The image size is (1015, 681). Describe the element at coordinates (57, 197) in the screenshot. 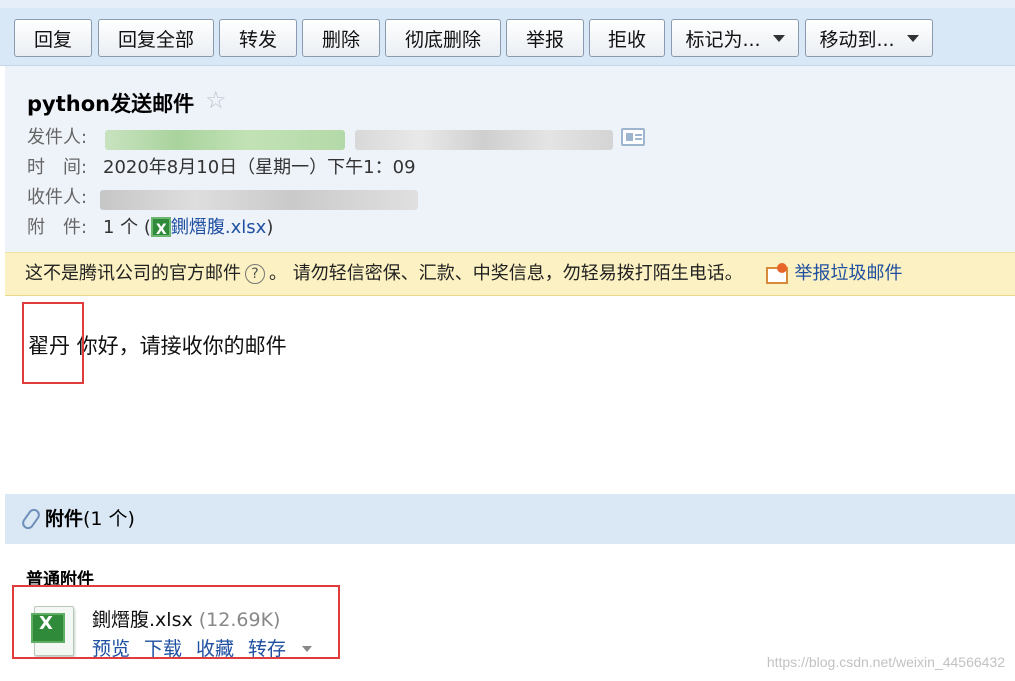

I see `recipient-label: 收件人:` at that location.